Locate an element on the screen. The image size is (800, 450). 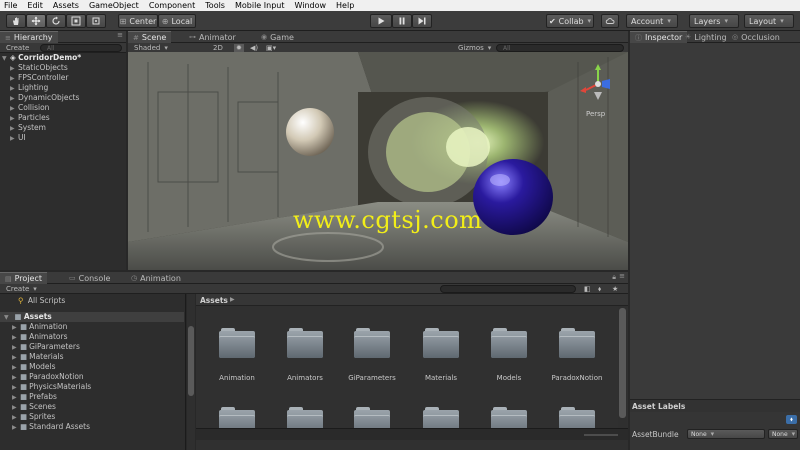
project-folder-row: ▶ ■ Materials is located at coordinates (94, 357).